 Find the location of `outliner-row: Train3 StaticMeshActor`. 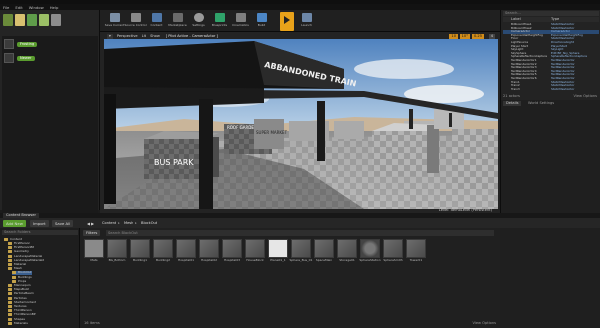

outliner-row: Train3 StaticMeshActor is located at coordinates (551, 90).